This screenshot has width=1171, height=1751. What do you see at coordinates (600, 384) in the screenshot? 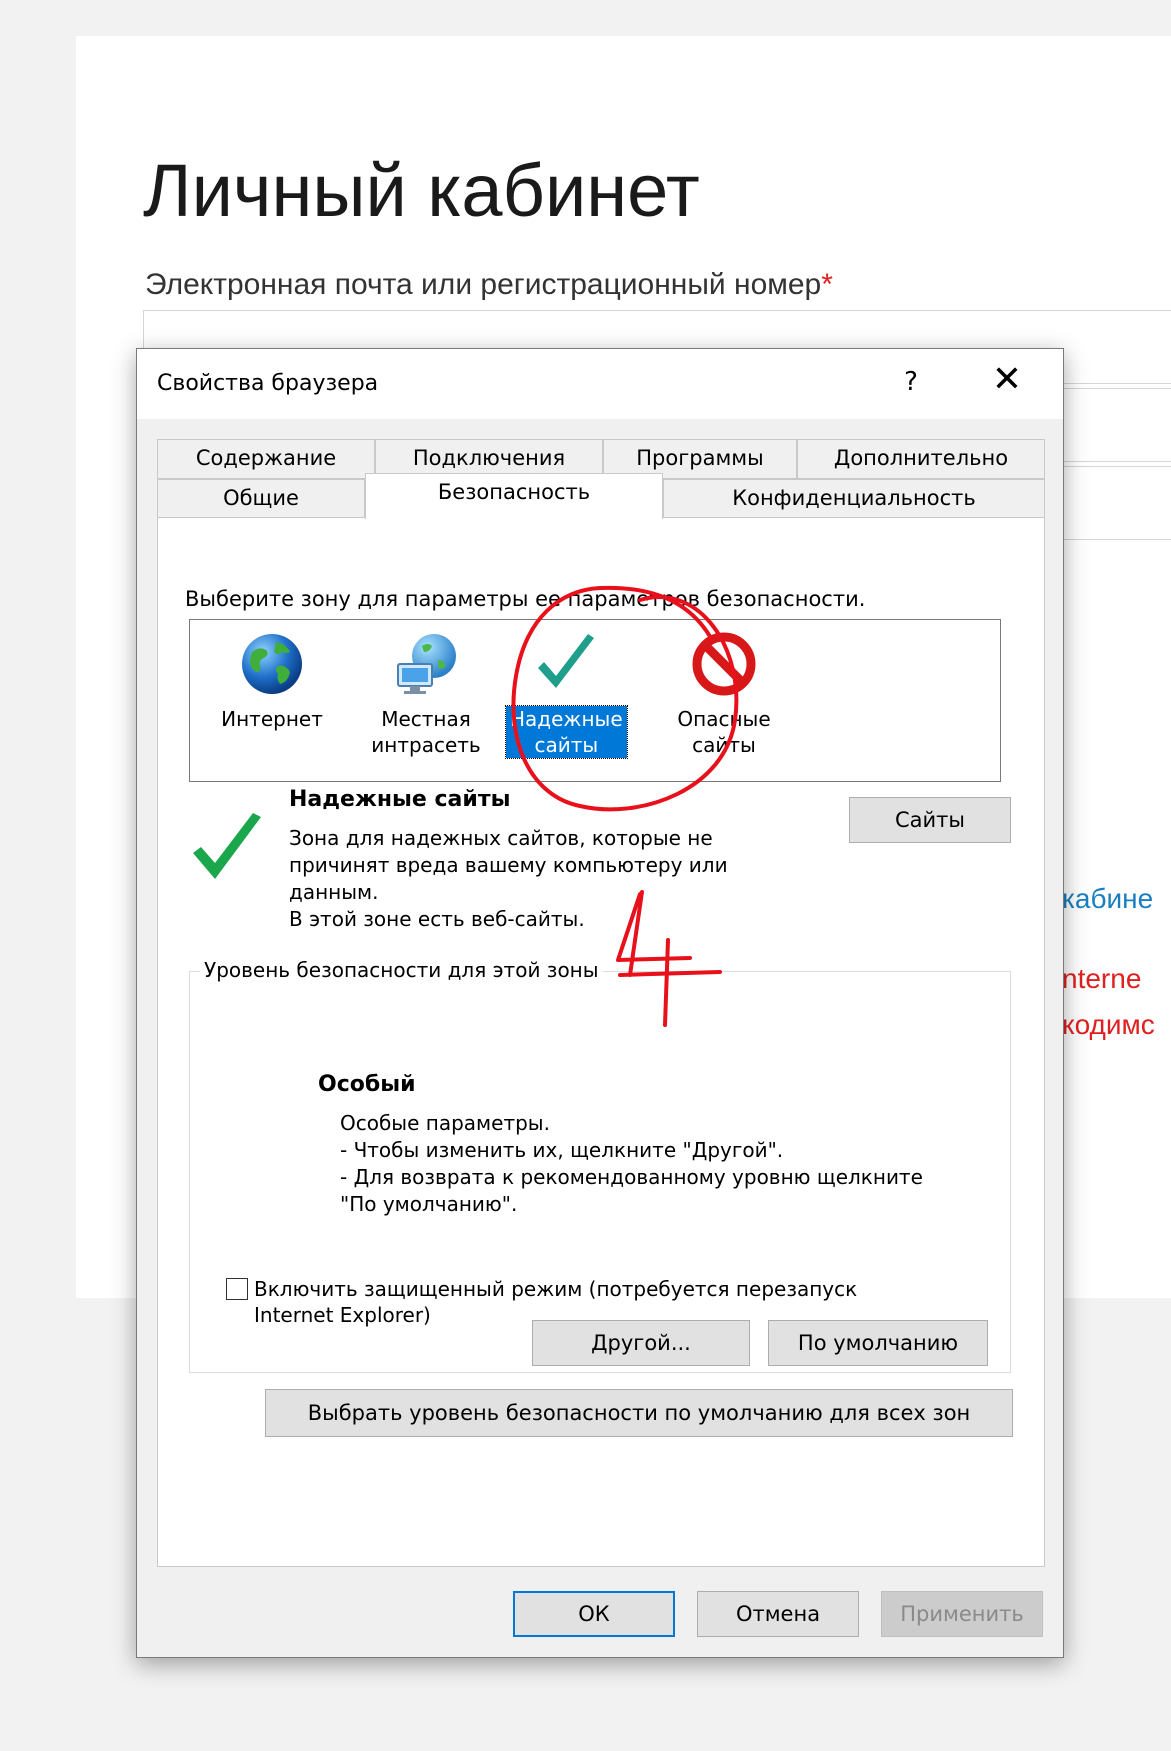
I see `dialog-titlebar: Свойства браузера ? ✕` at bounding box center [600, 384].